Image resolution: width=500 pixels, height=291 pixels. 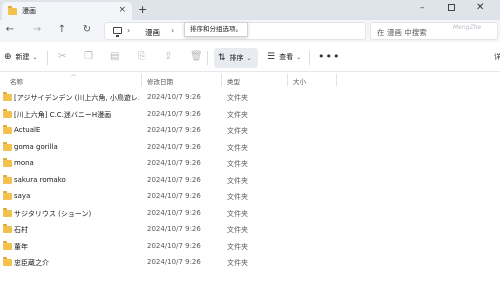 What do you see at coordinates (480, 7) in the screenshot?
I see `close-window-button: ✕` at bounding box center [480, 7].